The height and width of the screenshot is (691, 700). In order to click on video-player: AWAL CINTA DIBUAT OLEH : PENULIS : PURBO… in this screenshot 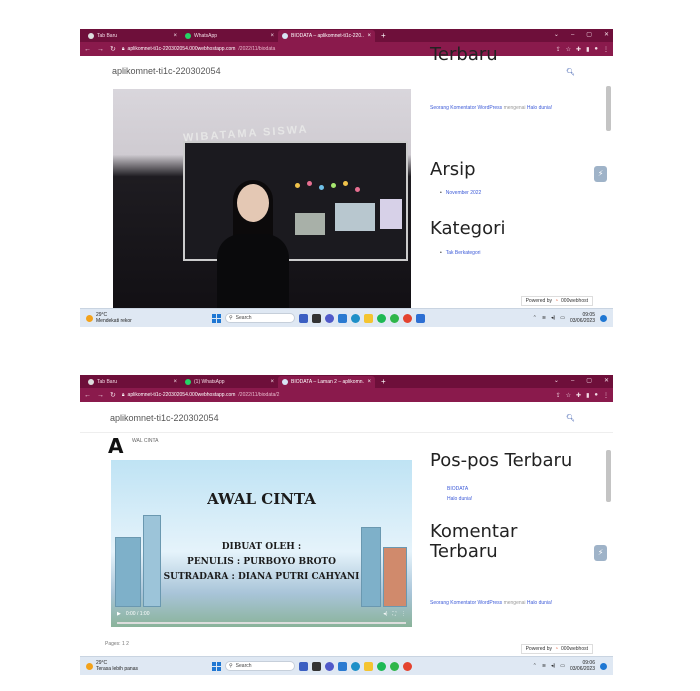, I will do `click(261, 543)`.